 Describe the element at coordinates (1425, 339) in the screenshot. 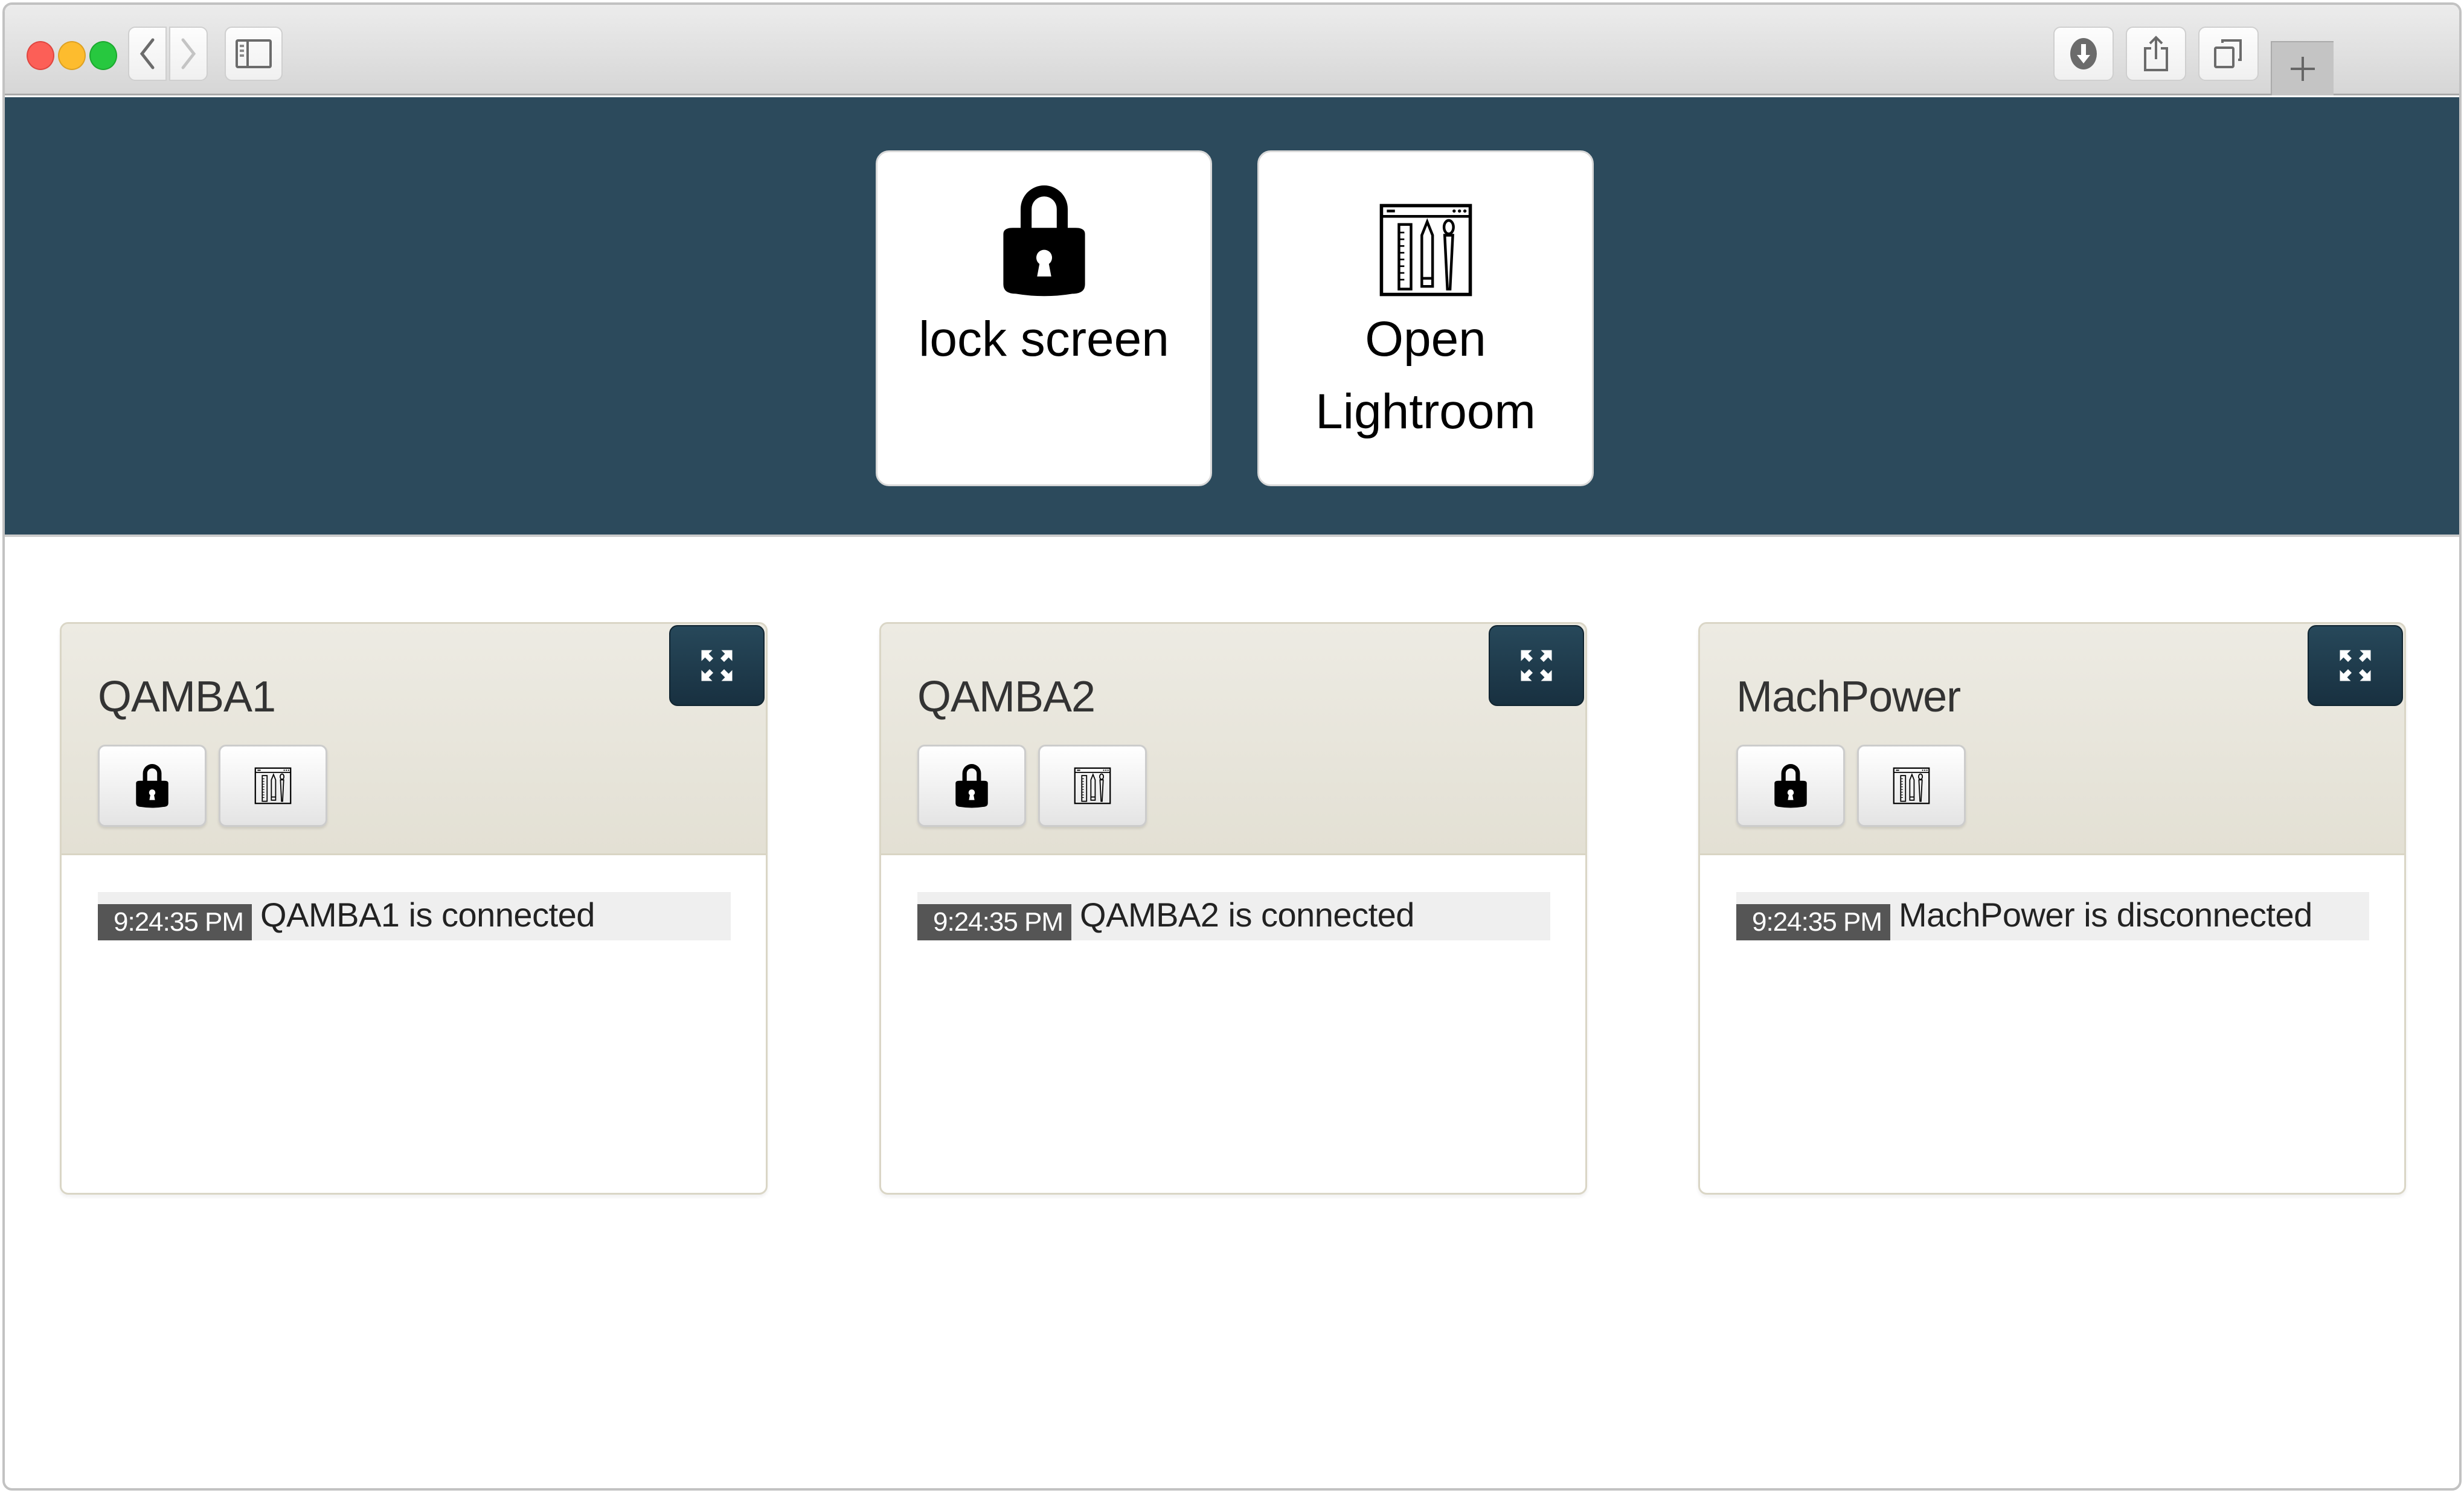

I see `open-lightroom-label-line1: Open` at that location.